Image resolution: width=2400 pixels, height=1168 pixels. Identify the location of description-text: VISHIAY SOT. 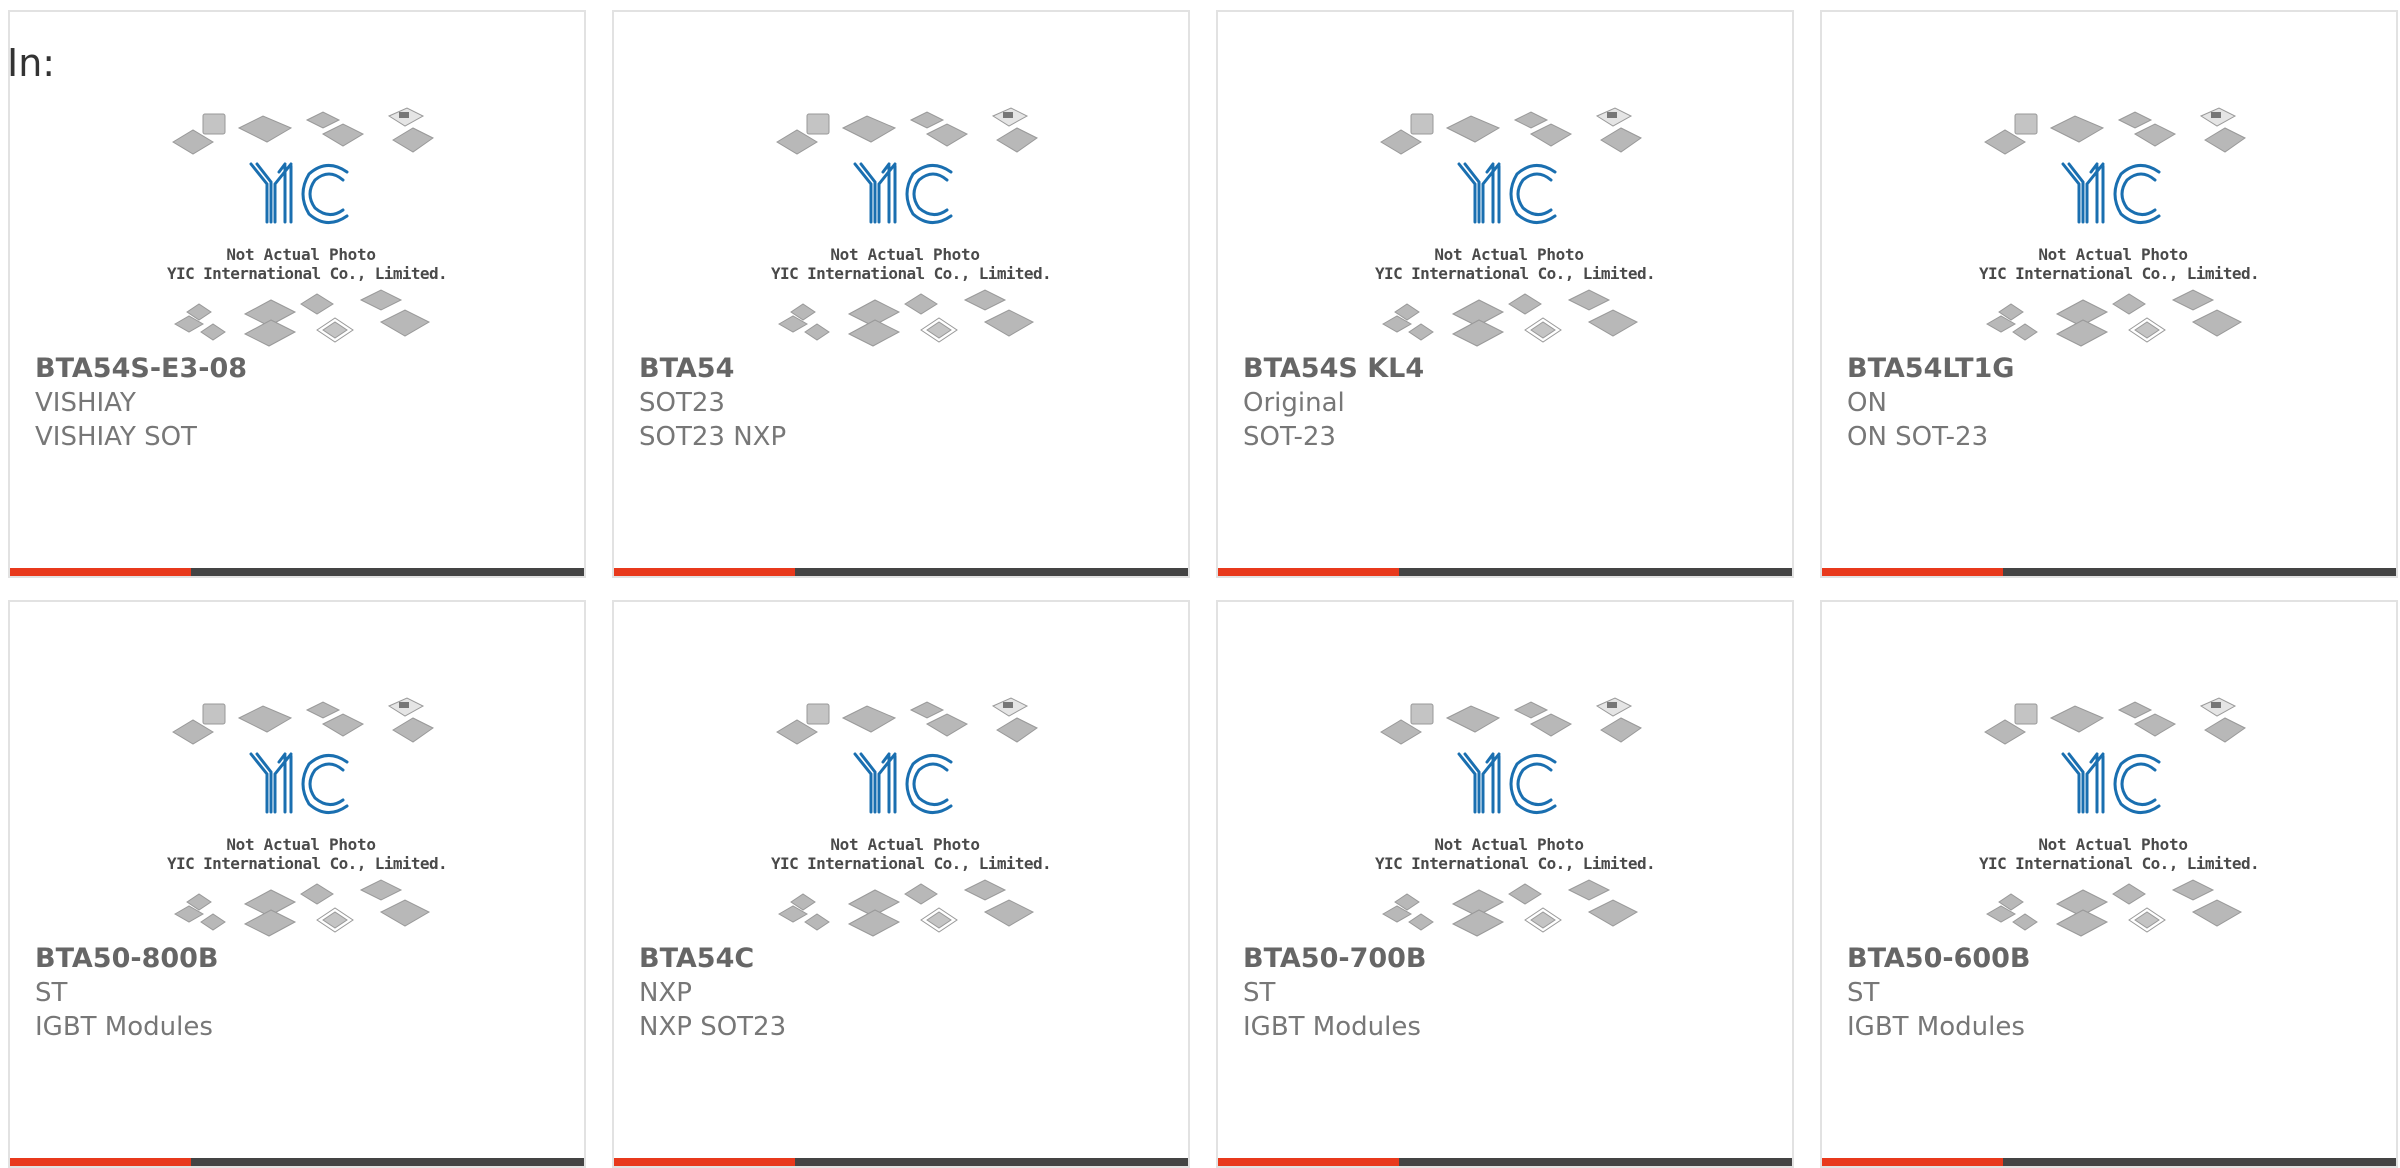
(116, 437).